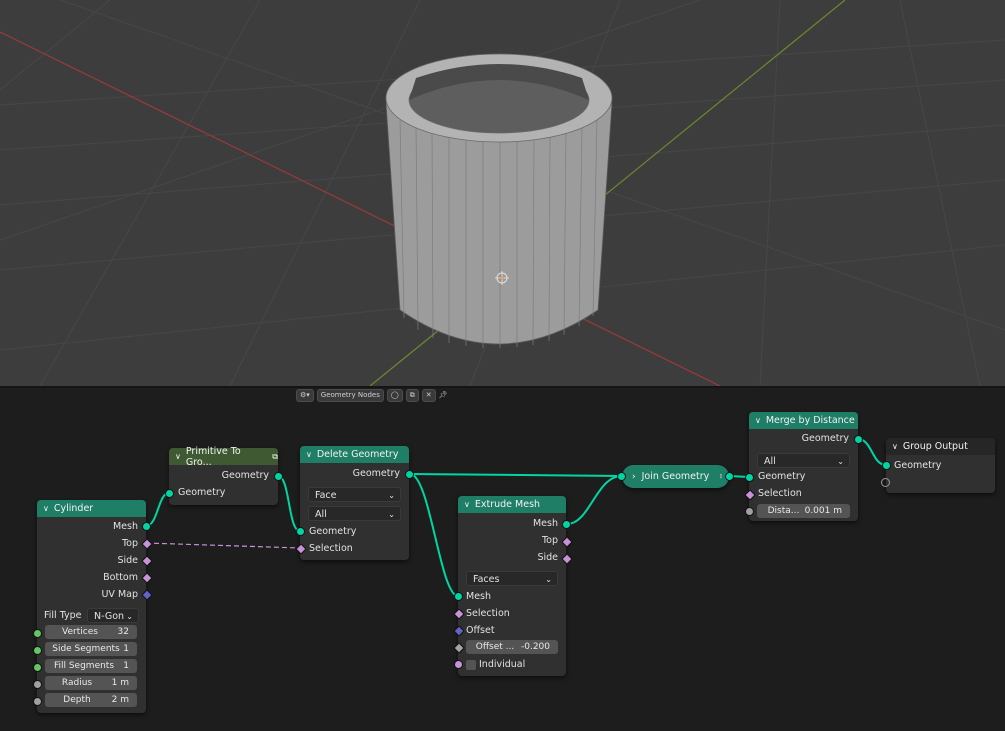 This screenshot has width=1005, height=731. Describe the element at coordinates (594, 500) in the screenshot. I see `link-extrude-to-join` at that location.